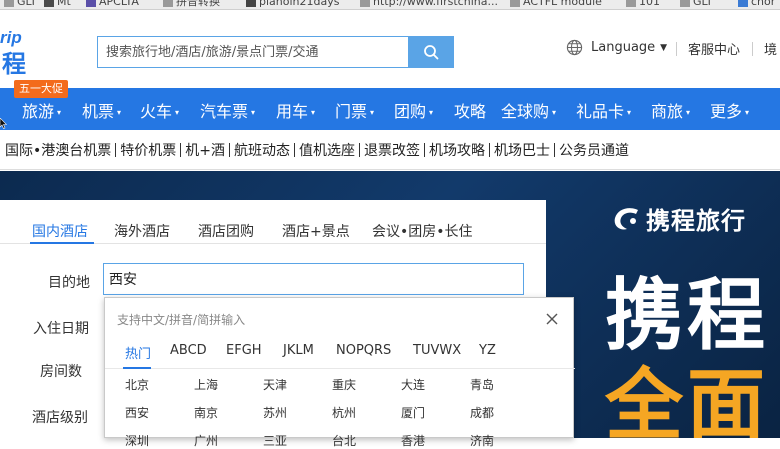 This screenshot has width=780, height=449. What do you see at coordinates (313, 279) in the screenshot?
I see `destination-input` at bounding box center [313, 279].